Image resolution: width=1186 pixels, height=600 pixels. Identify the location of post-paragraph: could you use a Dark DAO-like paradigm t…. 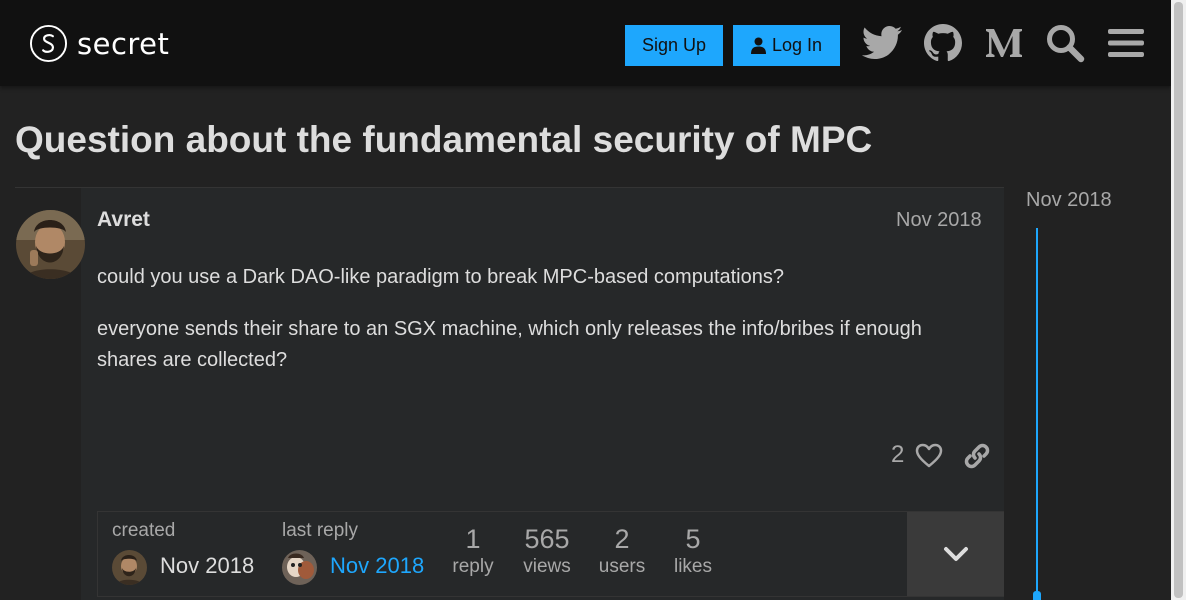
(440, 277).